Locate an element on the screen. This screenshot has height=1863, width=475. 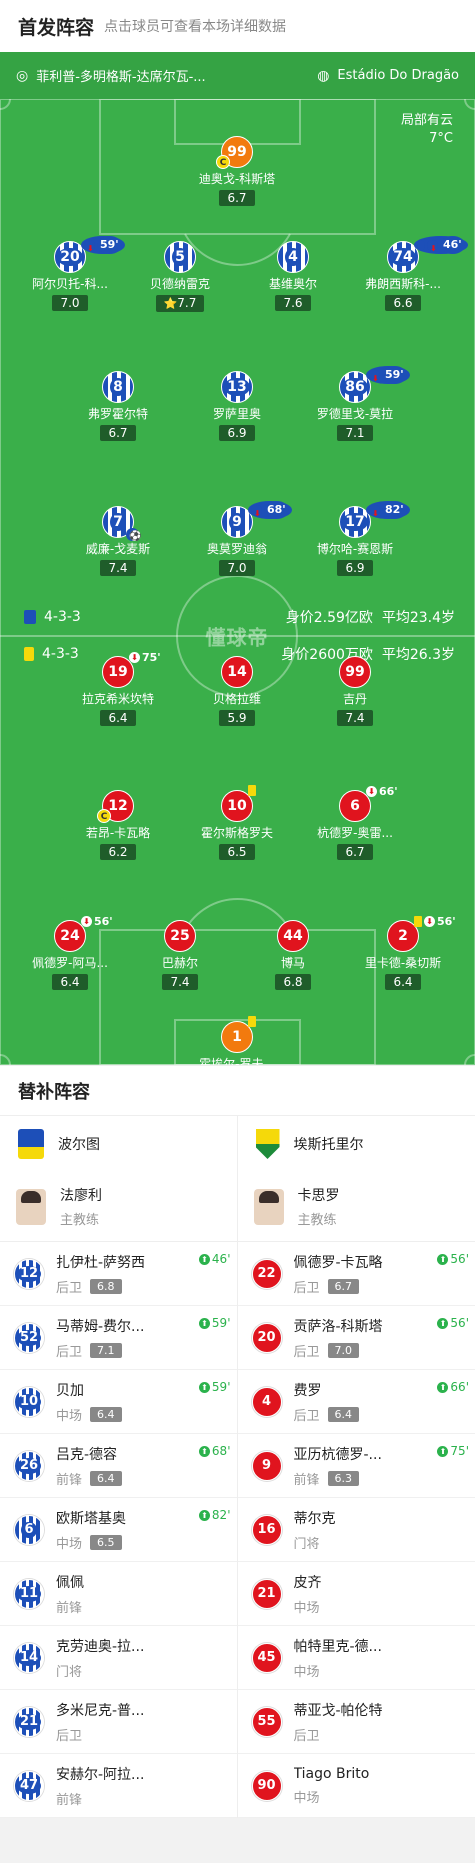
player-away: 10 霍尔斯格罗夫 6.5 is located at coordinates (237, 822).